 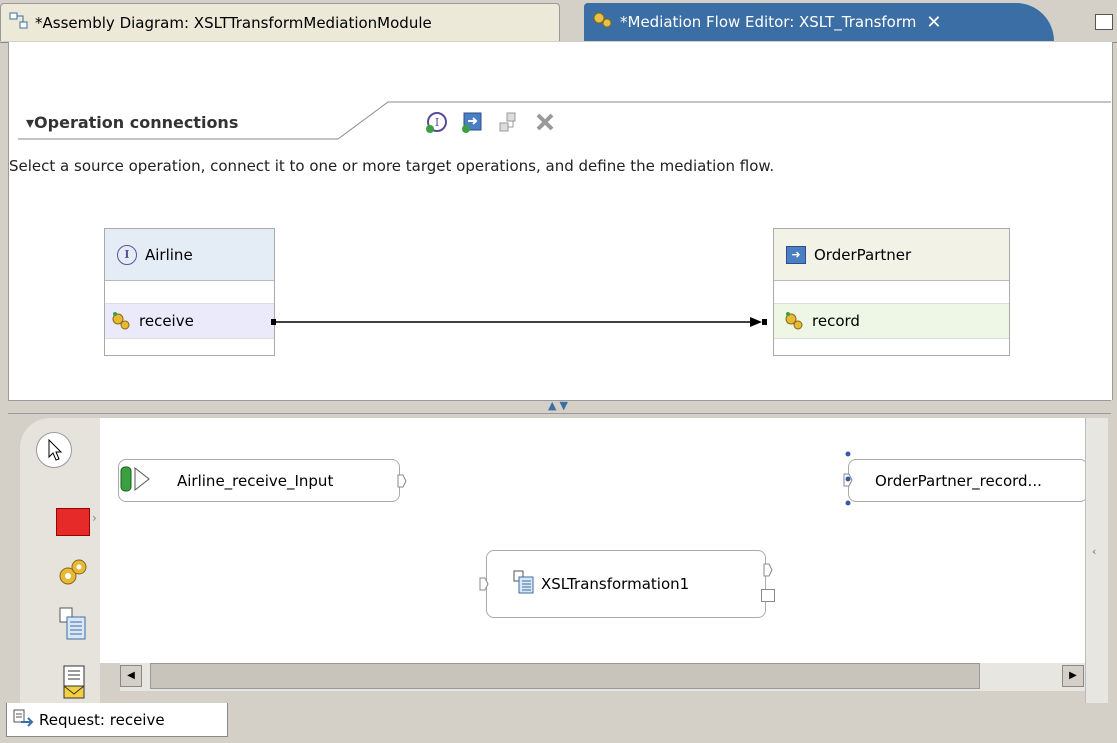 I want to click on add-reference-icon, so click(x=473, y=124).